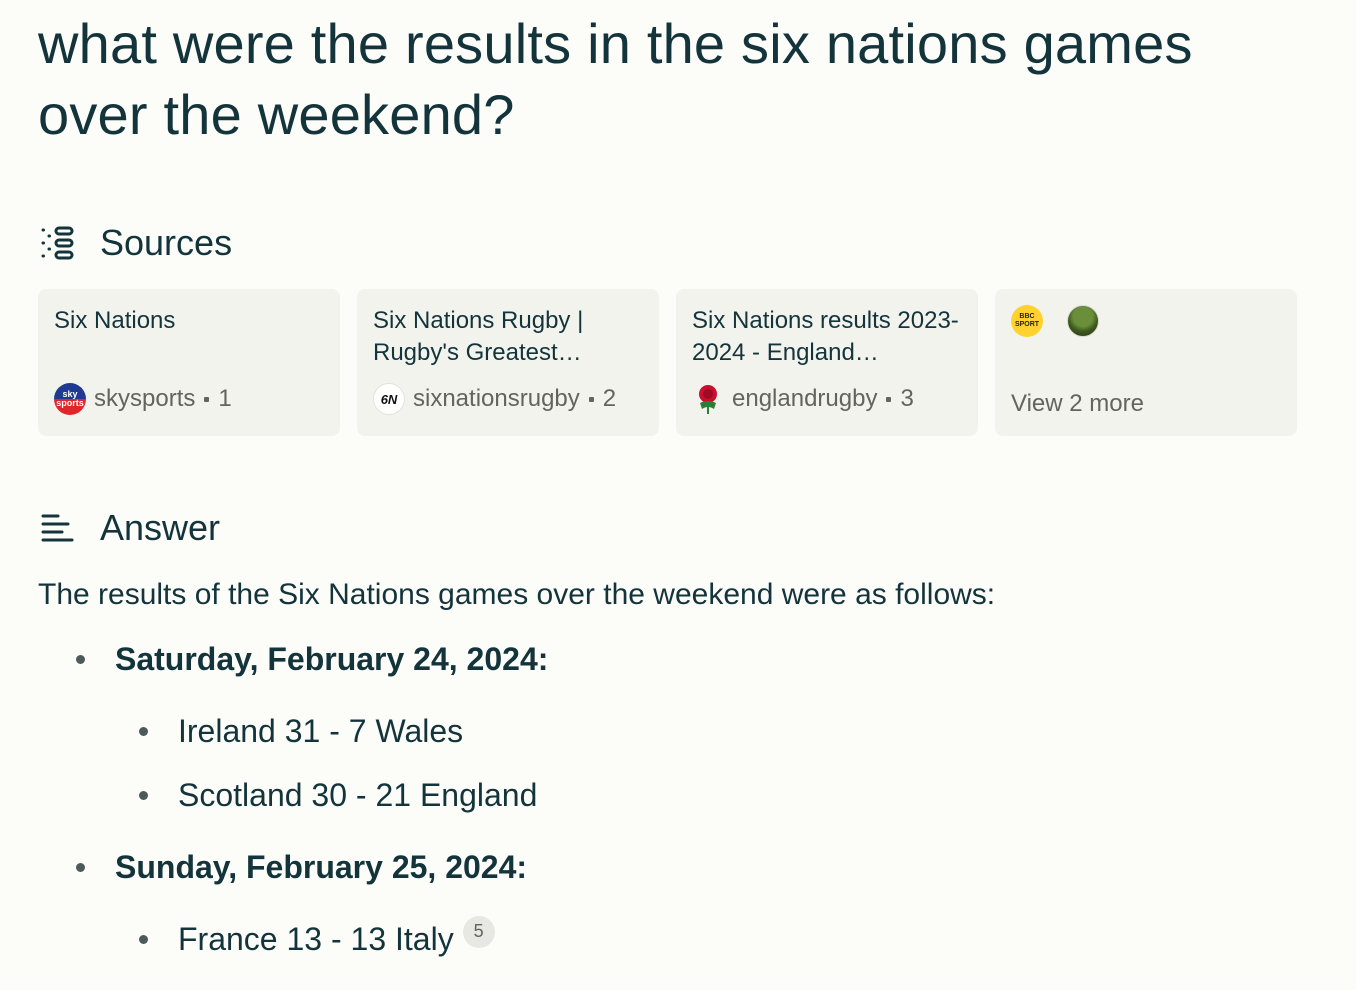 The width and height of the screenshot is (1356, 990). Describe the element at coordinates (478, 931) in the screenshot. I see `citation-badge: 5` at that location.